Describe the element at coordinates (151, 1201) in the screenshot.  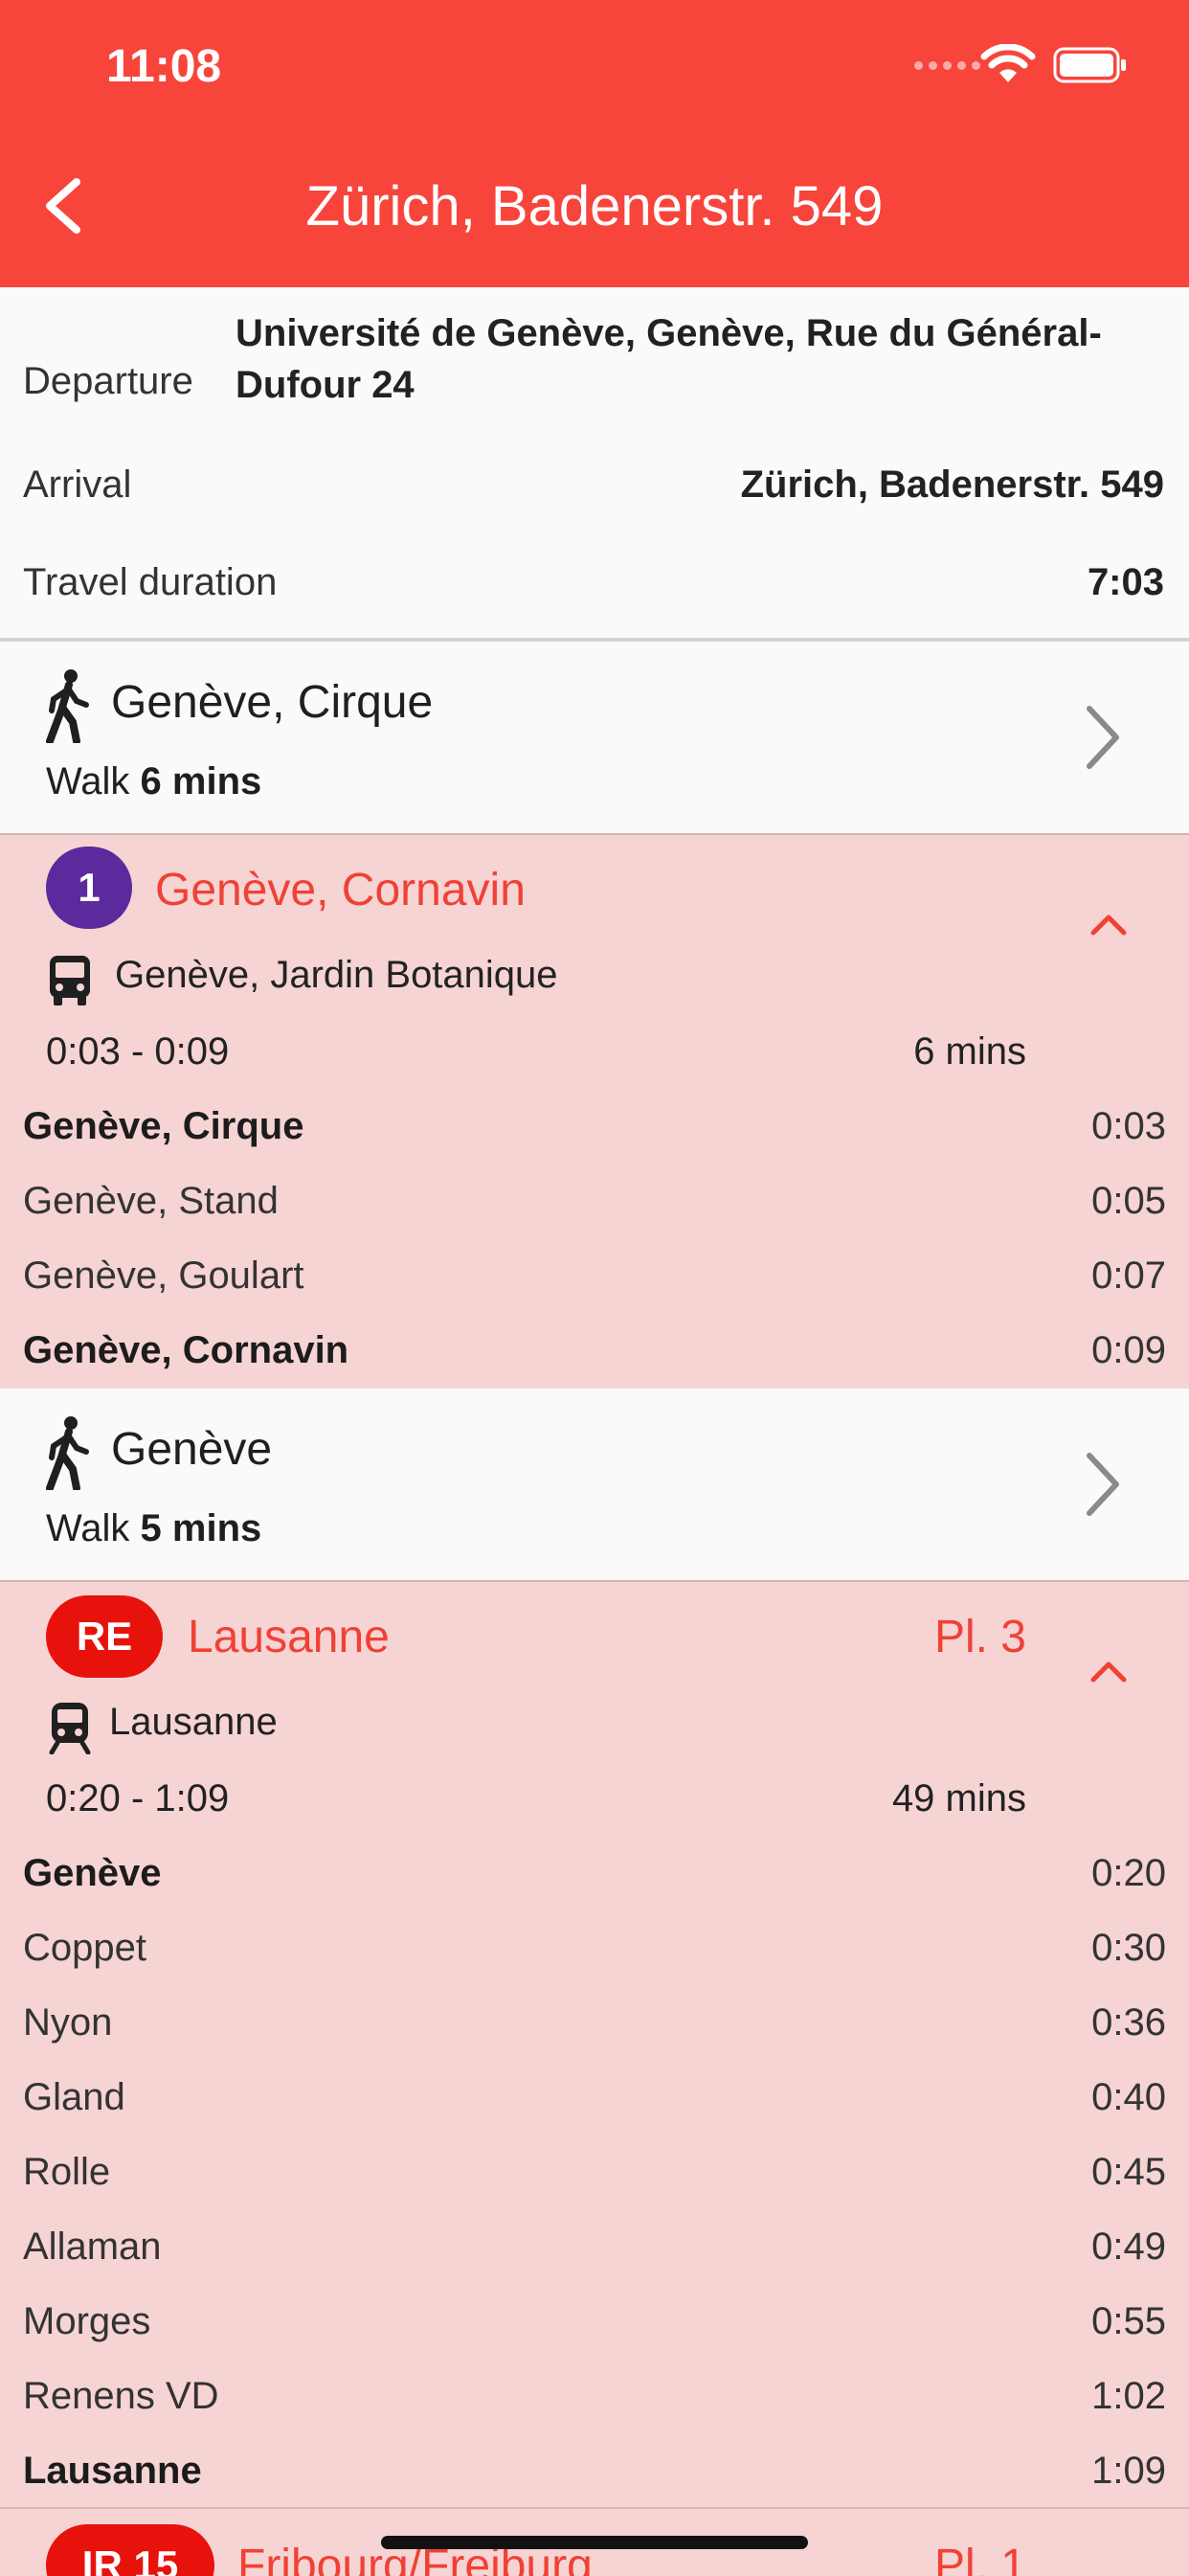
I see `stop-name: Genève, Stand` at that location.